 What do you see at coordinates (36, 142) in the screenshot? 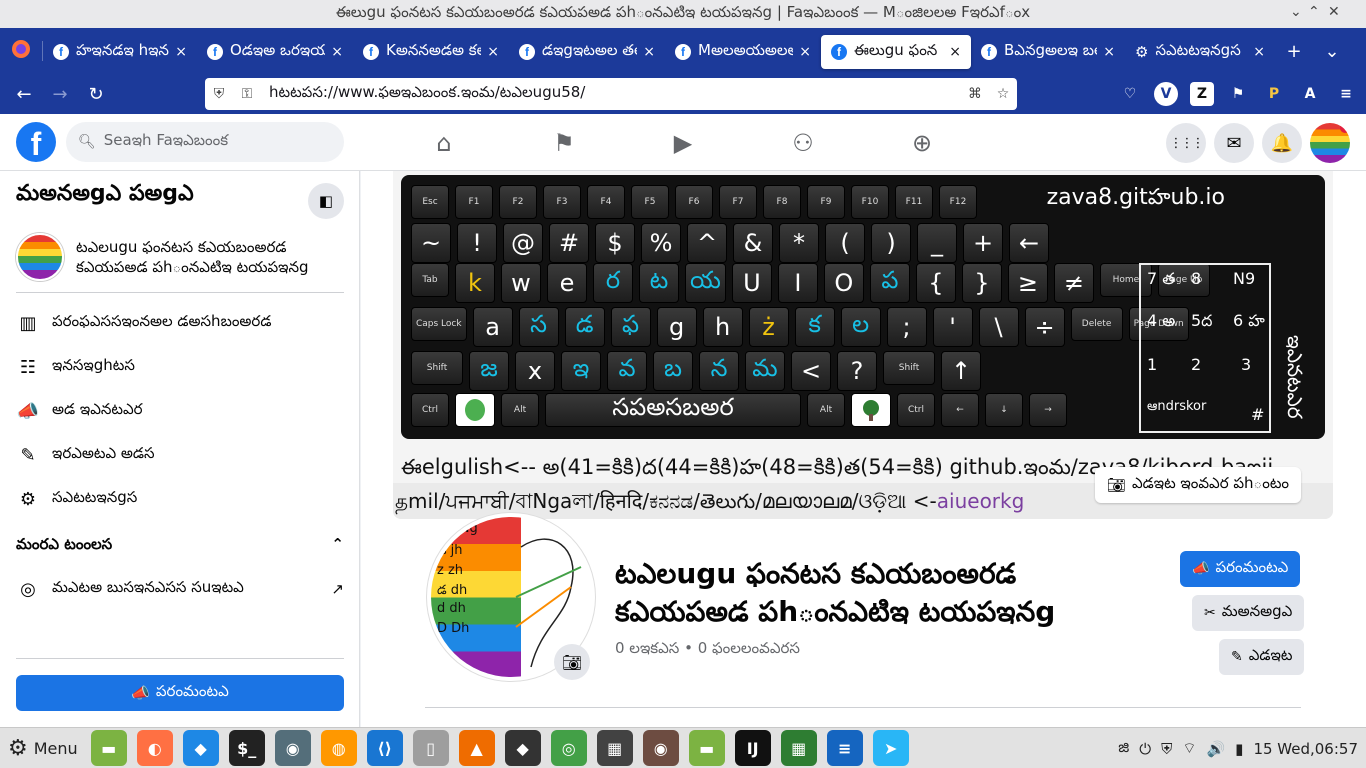
I see `facebook-logo: f` at bounding box center [36, 142].